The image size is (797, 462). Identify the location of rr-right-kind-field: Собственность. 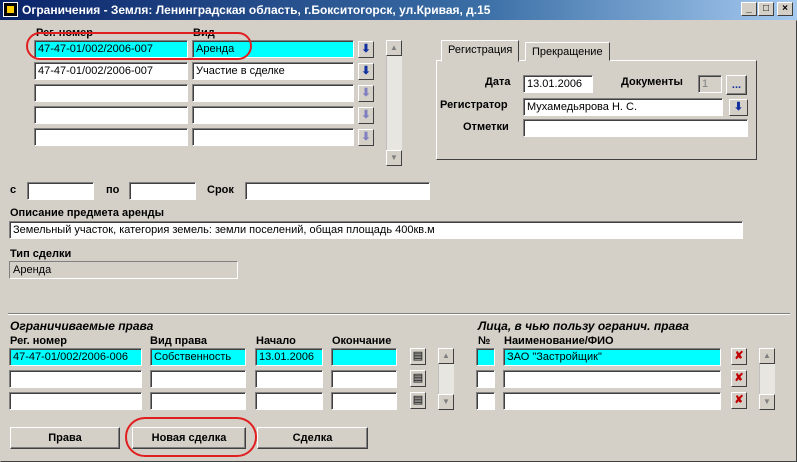
(198, 357).